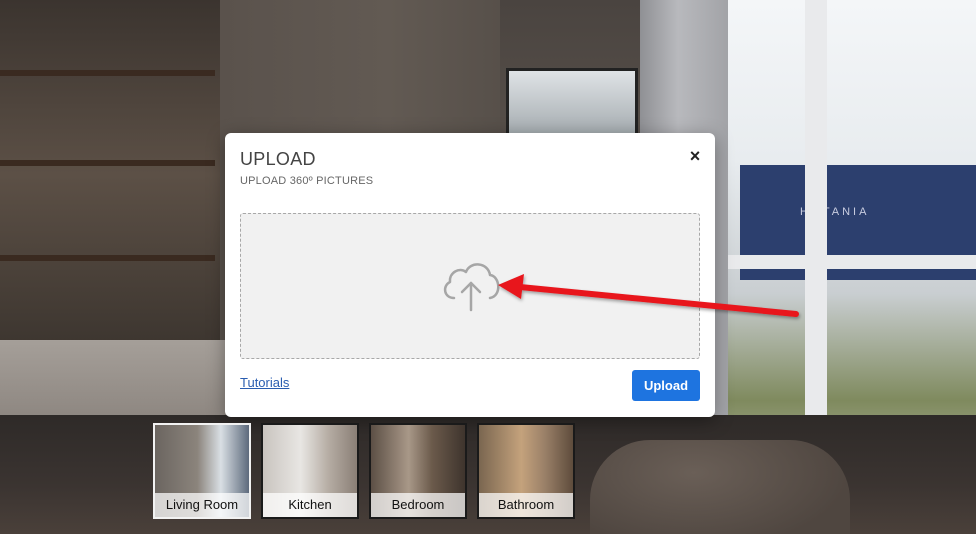 The image size is (976, 534). Describe the element at coordinates (264, 382) in the screenshot. I see `tutorials-link: Tutorials` at that location.